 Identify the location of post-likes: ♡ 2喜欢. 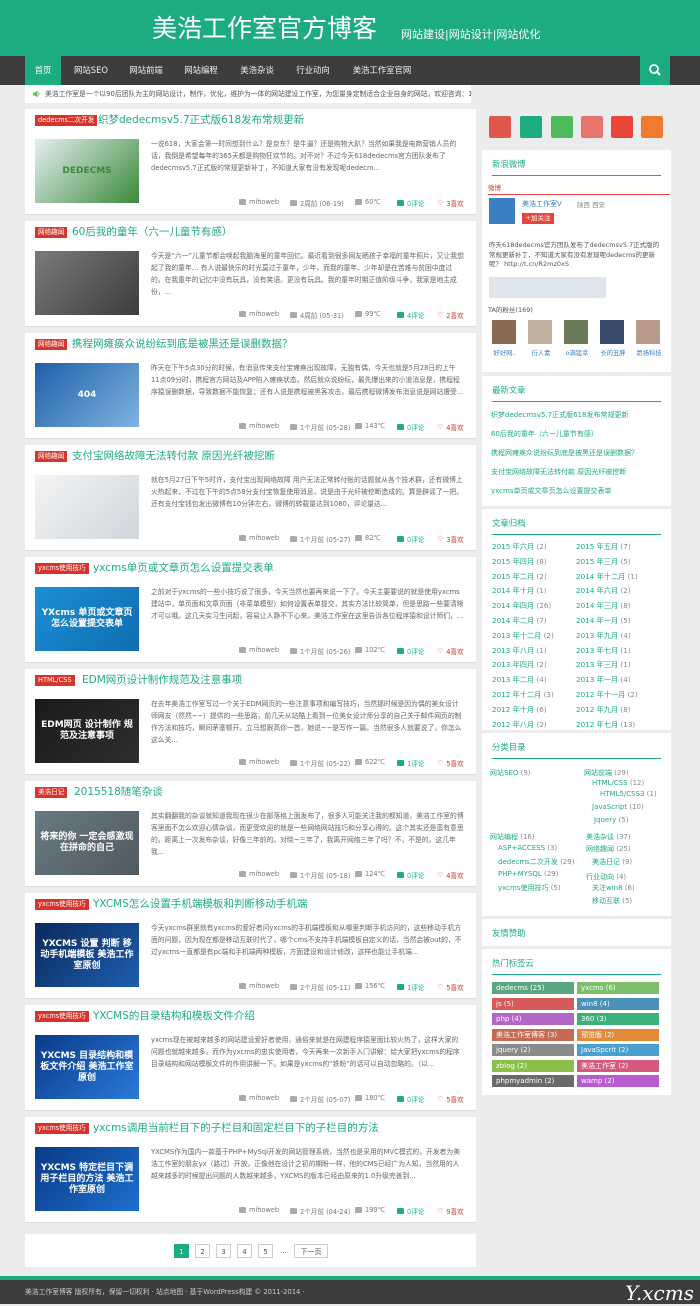
(450, 315).